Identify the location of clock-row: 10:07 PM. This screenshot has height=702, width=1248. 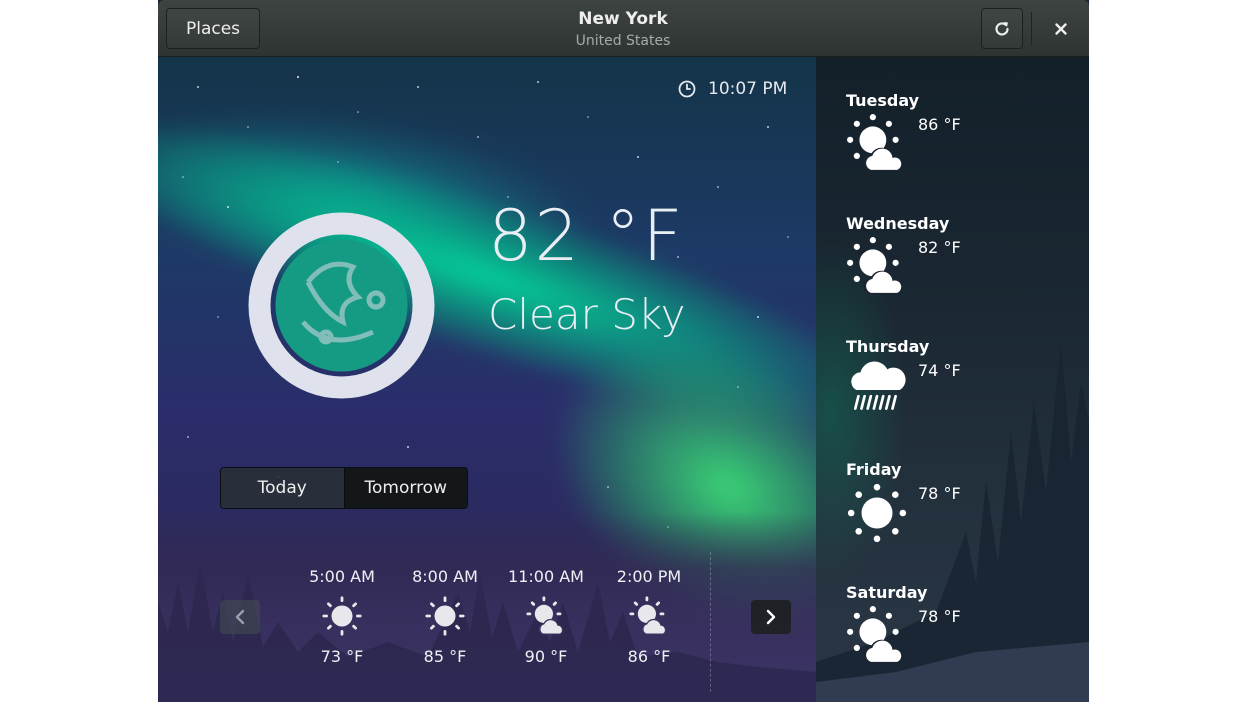
(732, 89).